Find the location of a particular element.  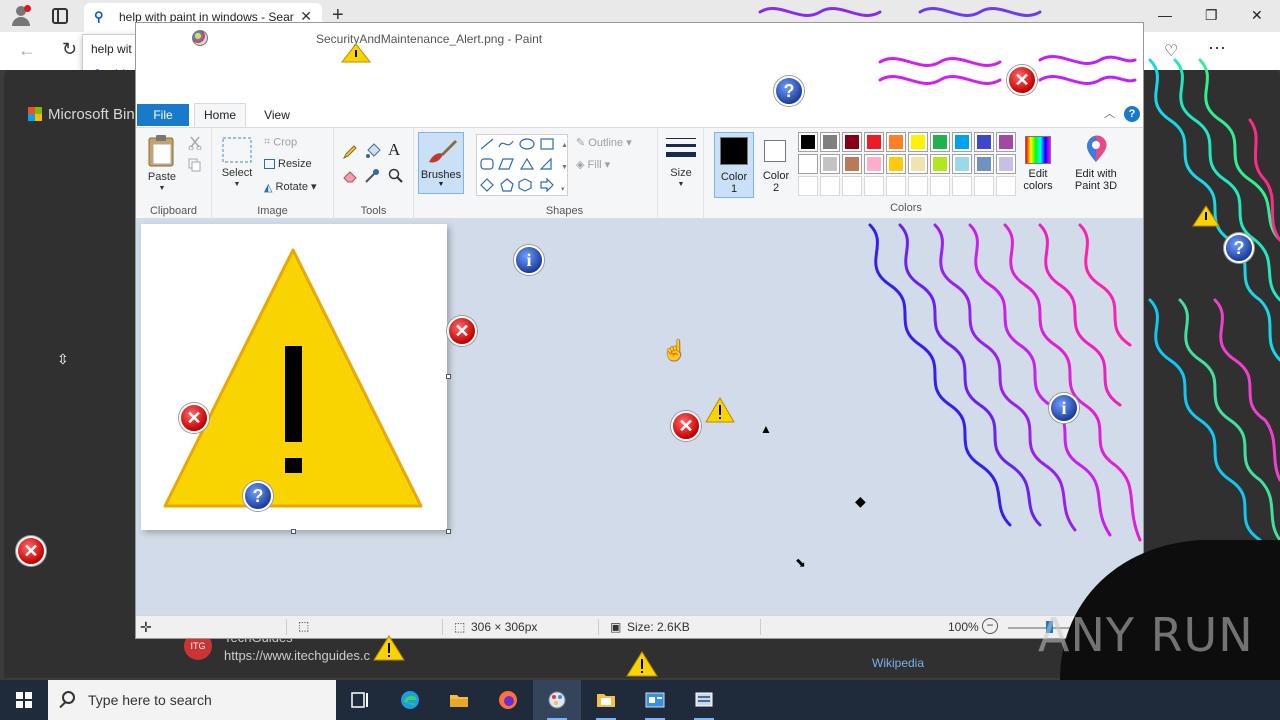

hand-cursor-icon: ☝ is located at coordinates (674, 351).